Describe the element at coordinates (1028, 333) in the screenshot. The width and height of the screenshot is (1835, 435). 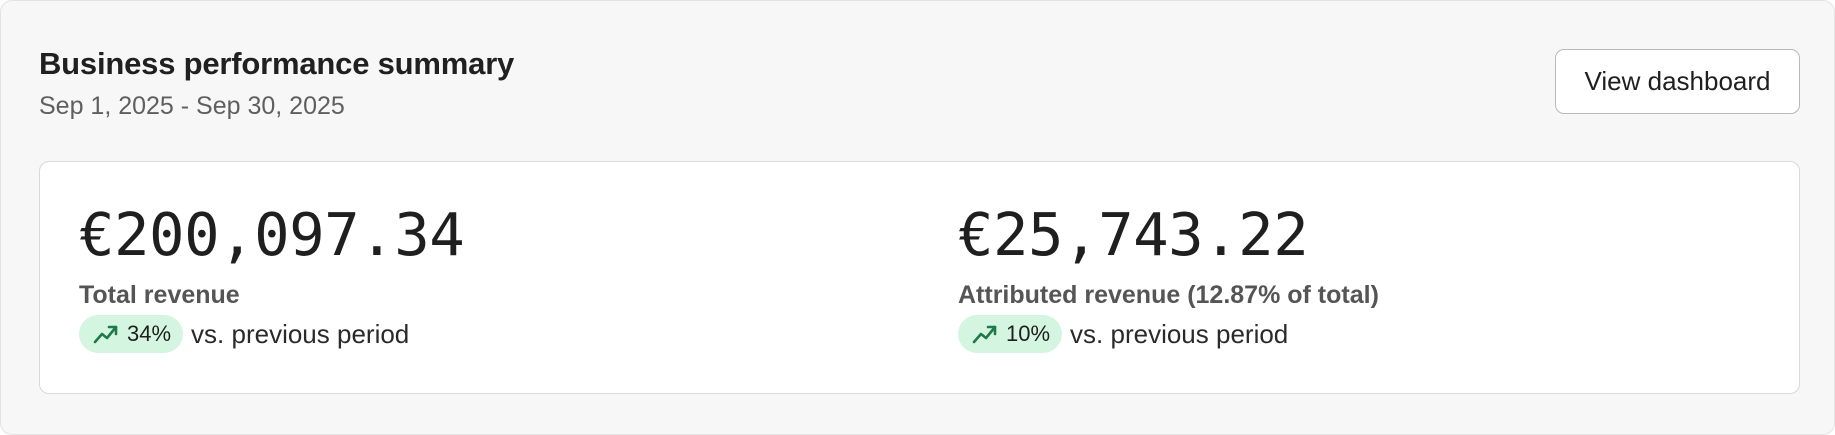
I see `change-percent: 10%` at that location.